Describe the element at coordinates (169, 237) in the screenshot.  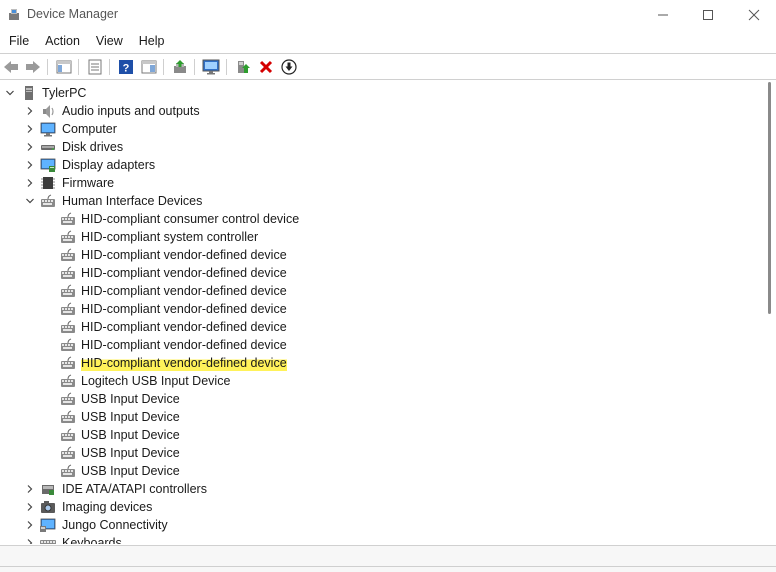
I see `hid-device-label: HID-compliant system controller` at that location.